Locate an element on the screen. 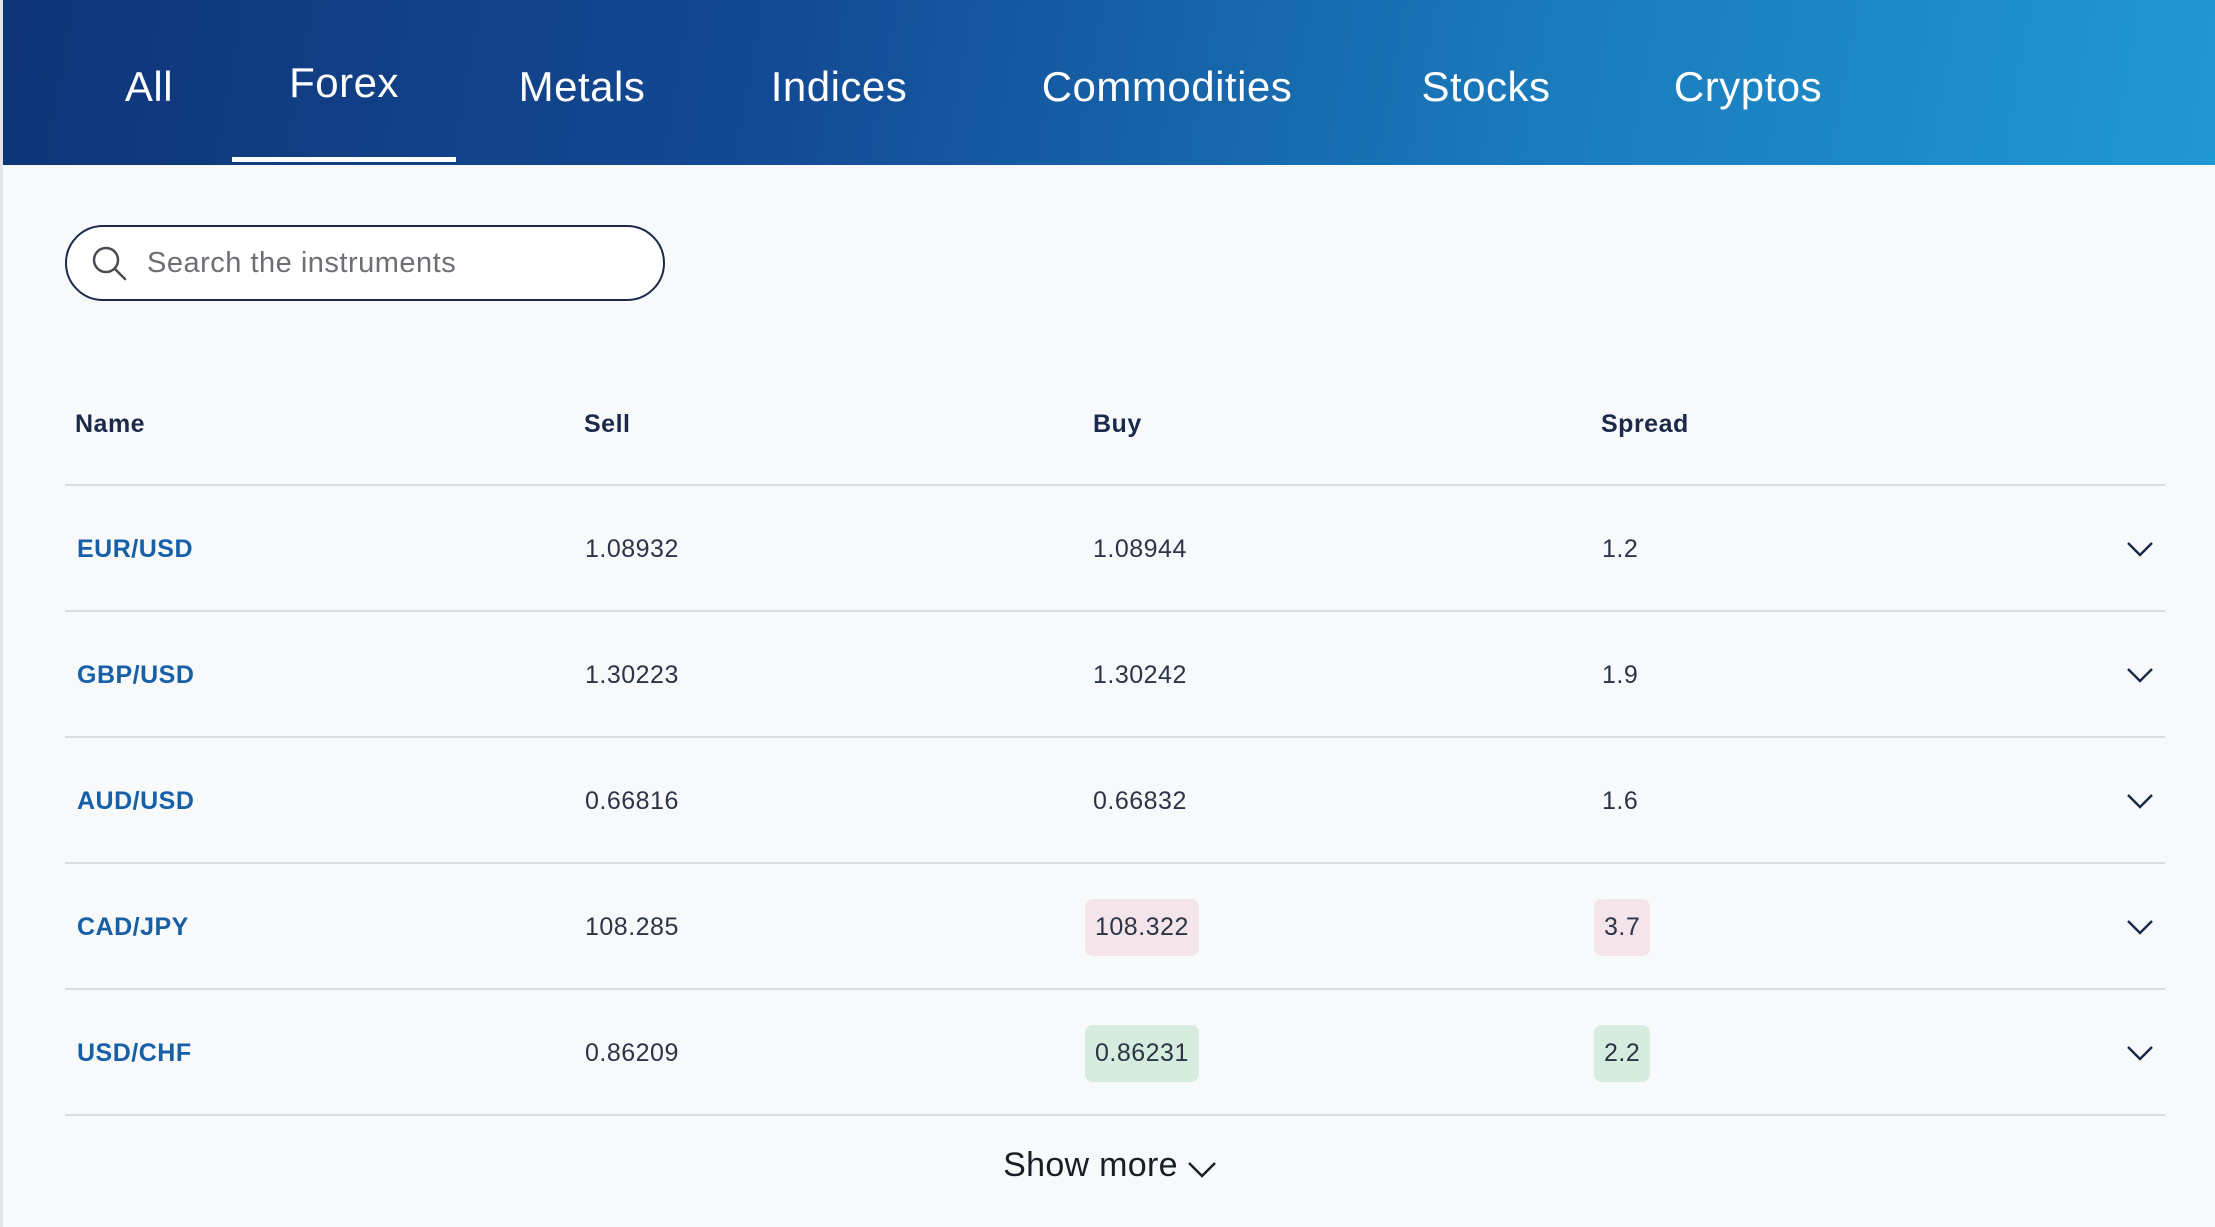 This screenshot has width=2215, height=1227. tab-label: Stocks is located at coordinates (1486, 86).